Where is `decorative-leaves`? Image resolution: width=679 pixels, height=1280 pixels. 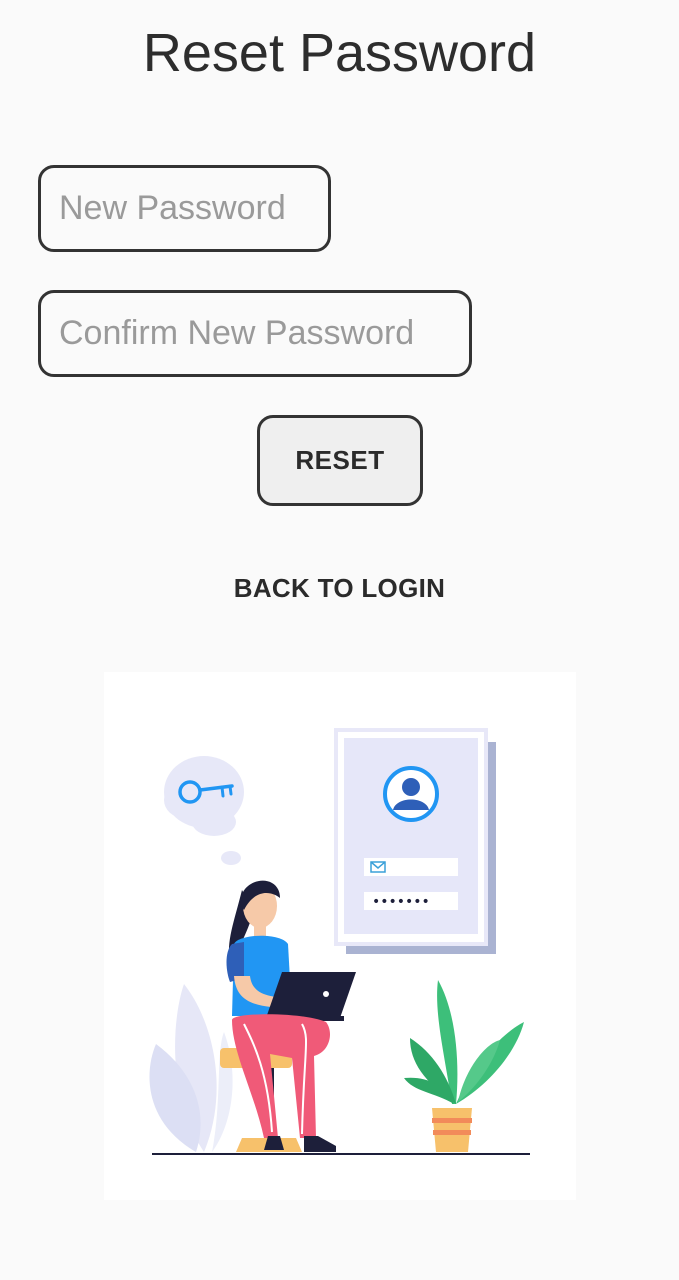 decorative-leaves is located at coordinates (191, 1068).